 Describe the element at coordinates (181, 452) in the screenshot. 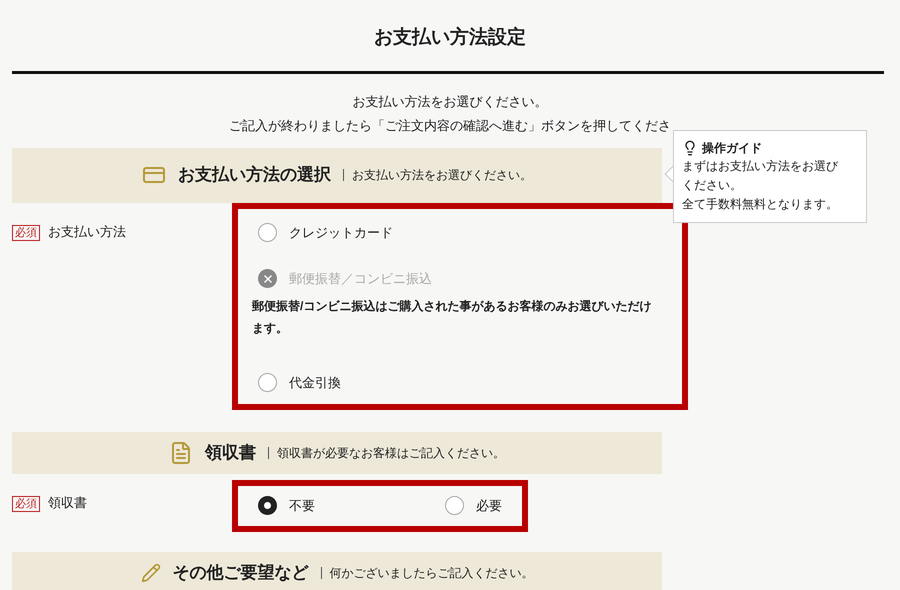

I see `document-icon` at that location.